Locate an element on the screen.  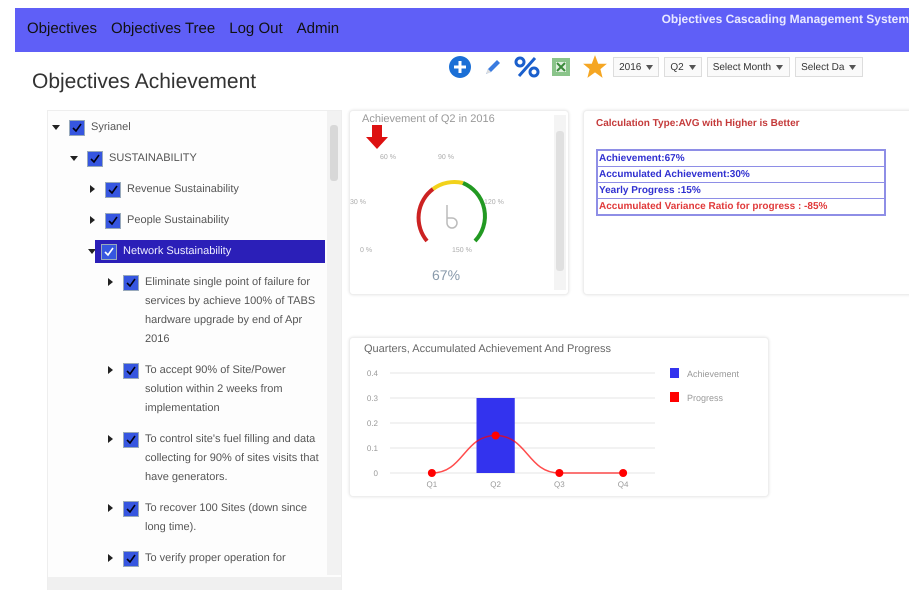
legend-label: Progress is located at coordinates (705, 398).